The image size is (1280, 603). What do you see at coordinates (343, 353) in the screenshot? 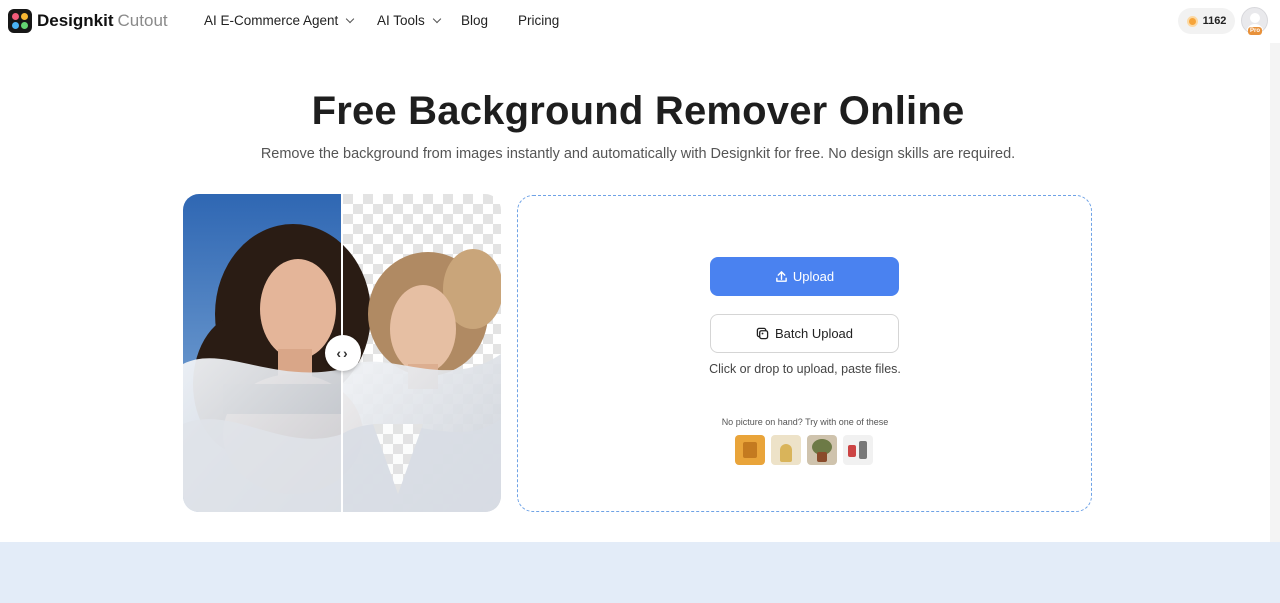
I see `compare-arrows-icon: ‹›` at bounding box center [343, 353].